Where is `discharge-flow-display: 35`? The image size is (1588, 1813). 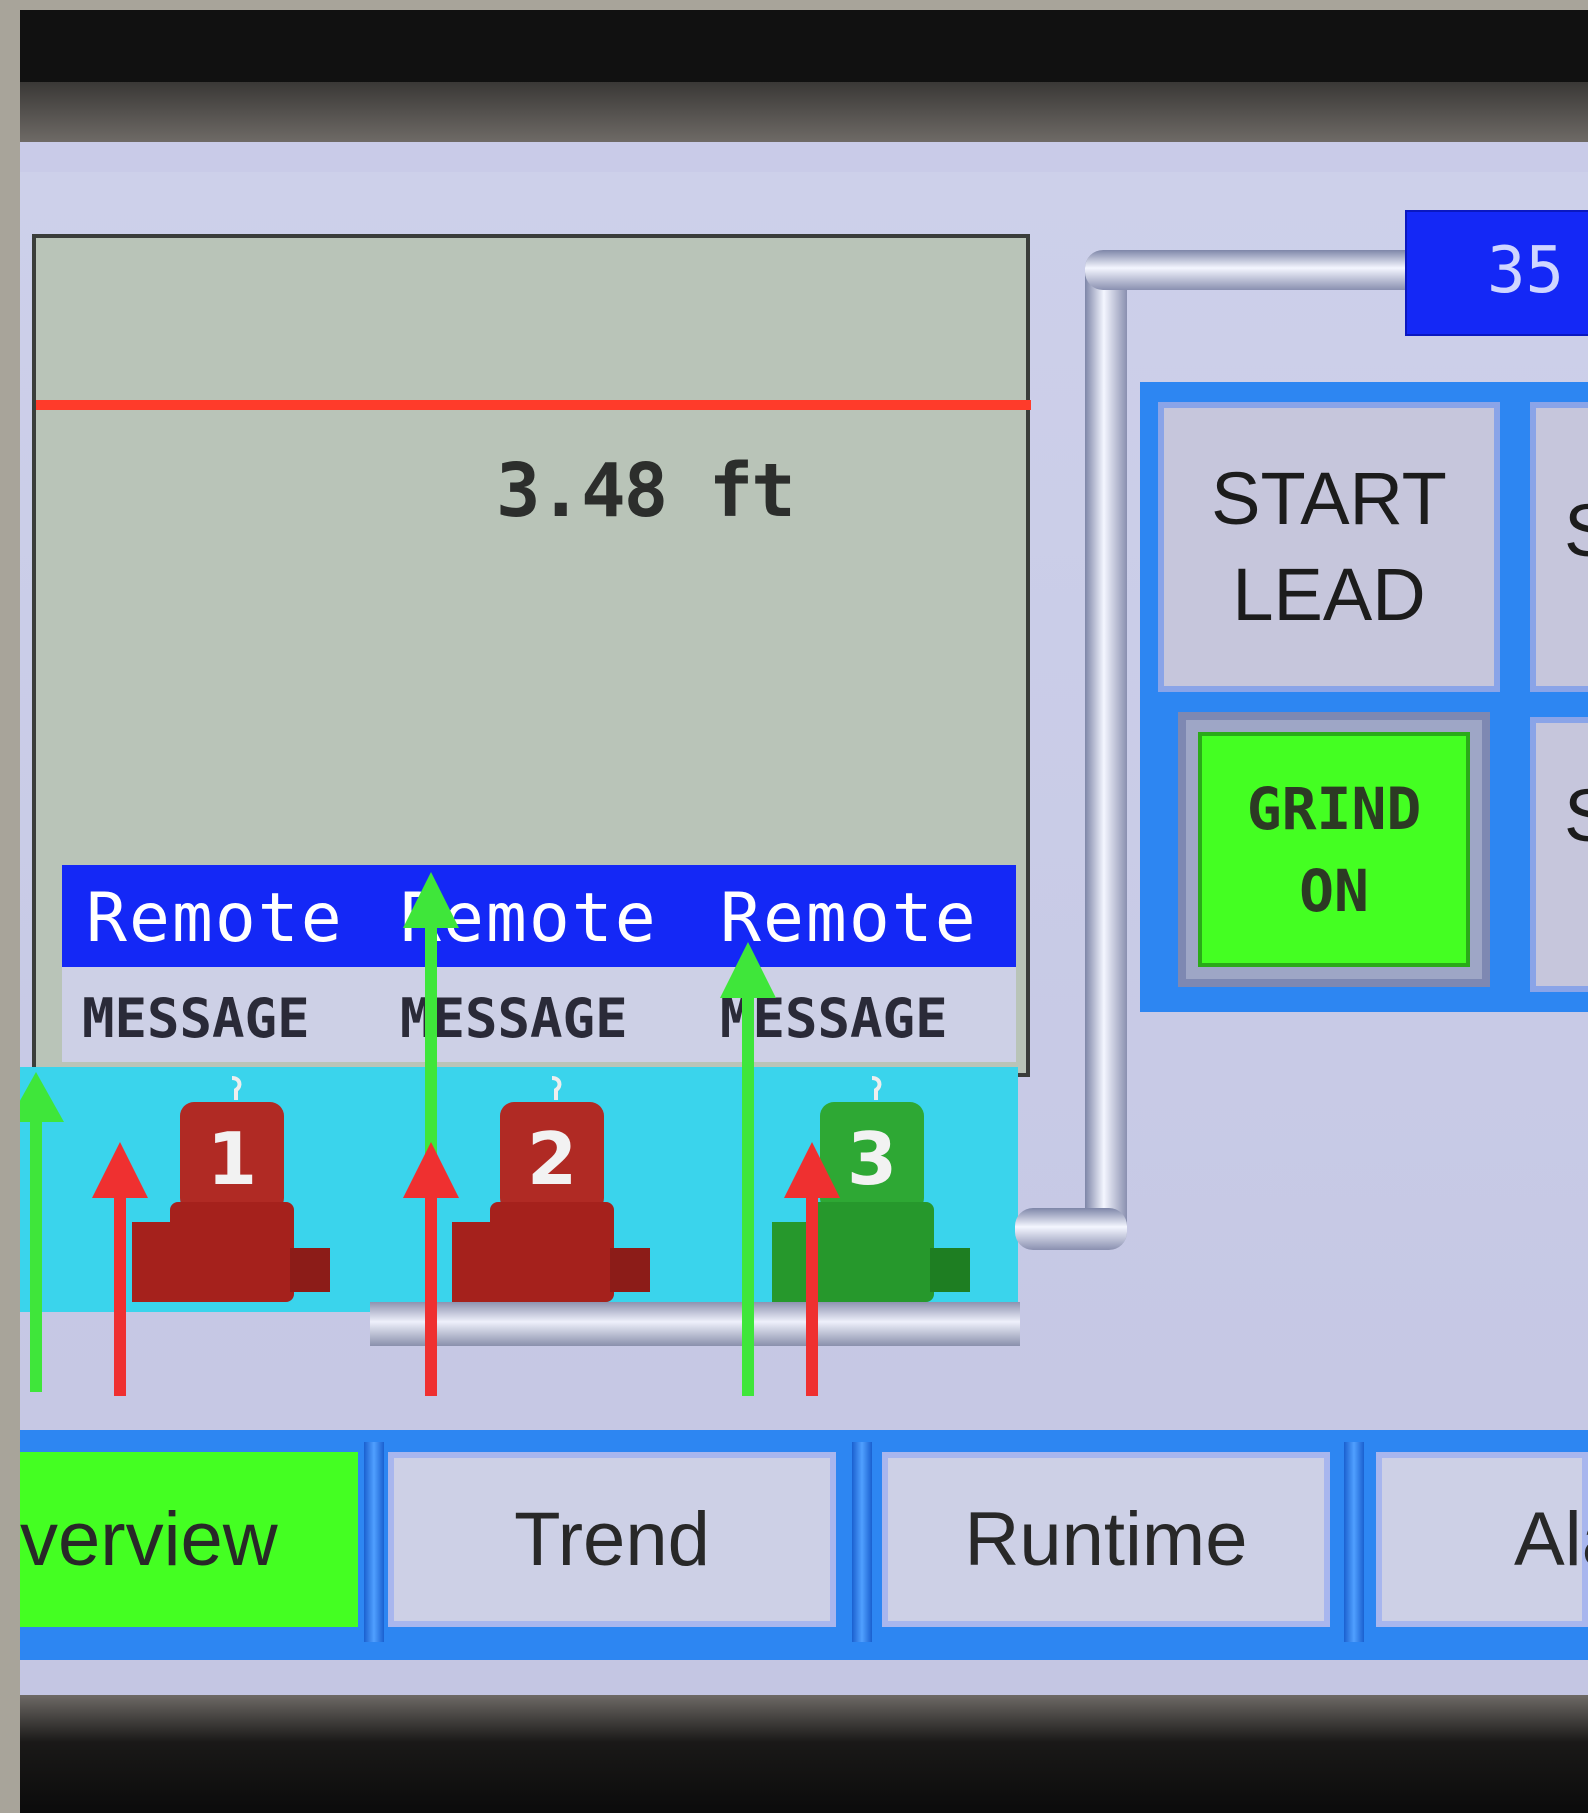 discharge-flow-display: 35 is located at coordinates (1496, 273).